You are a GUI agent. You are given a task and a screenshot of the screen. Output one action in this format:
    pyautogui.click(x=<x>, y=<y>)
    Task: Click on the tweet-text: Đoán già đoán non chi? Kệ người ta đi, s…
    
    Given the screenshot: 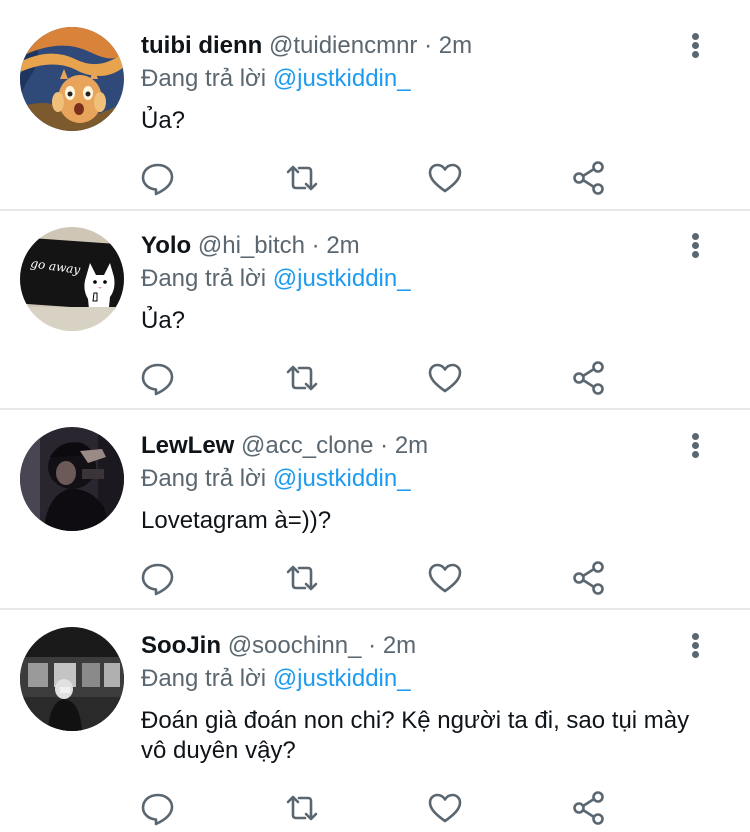 What is the action you would take?
    pyautogui.click(x=415, y=735)
    